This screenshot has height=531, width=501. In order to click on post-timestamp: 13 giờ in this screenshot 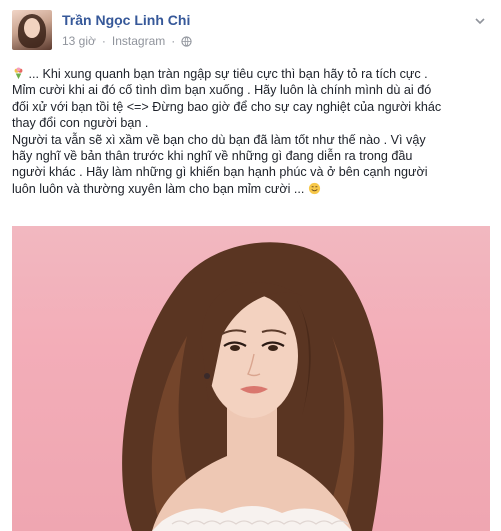, I will do `click(79, 41)`.